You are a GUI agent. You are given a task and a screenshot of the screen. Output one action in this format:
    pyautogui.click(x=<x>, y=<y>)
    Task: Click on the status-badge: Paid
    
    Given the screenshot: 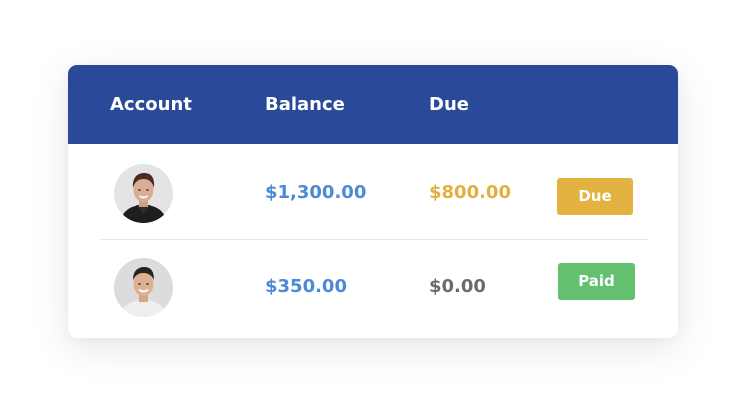 What is the action you would take?
    pyautogui.click(x=596, y=281)
    